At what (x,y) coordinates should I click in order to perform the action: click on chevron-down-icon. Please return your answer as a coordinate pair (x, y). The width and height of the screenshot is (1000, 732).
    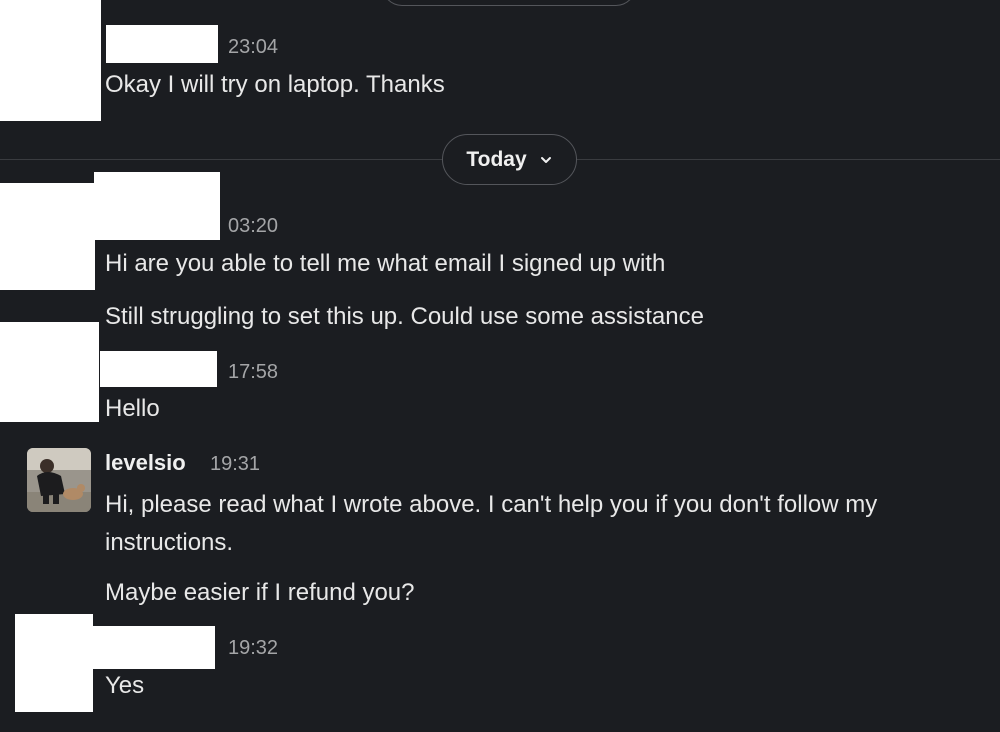
    Looking at the image, I should click on (545, 159).